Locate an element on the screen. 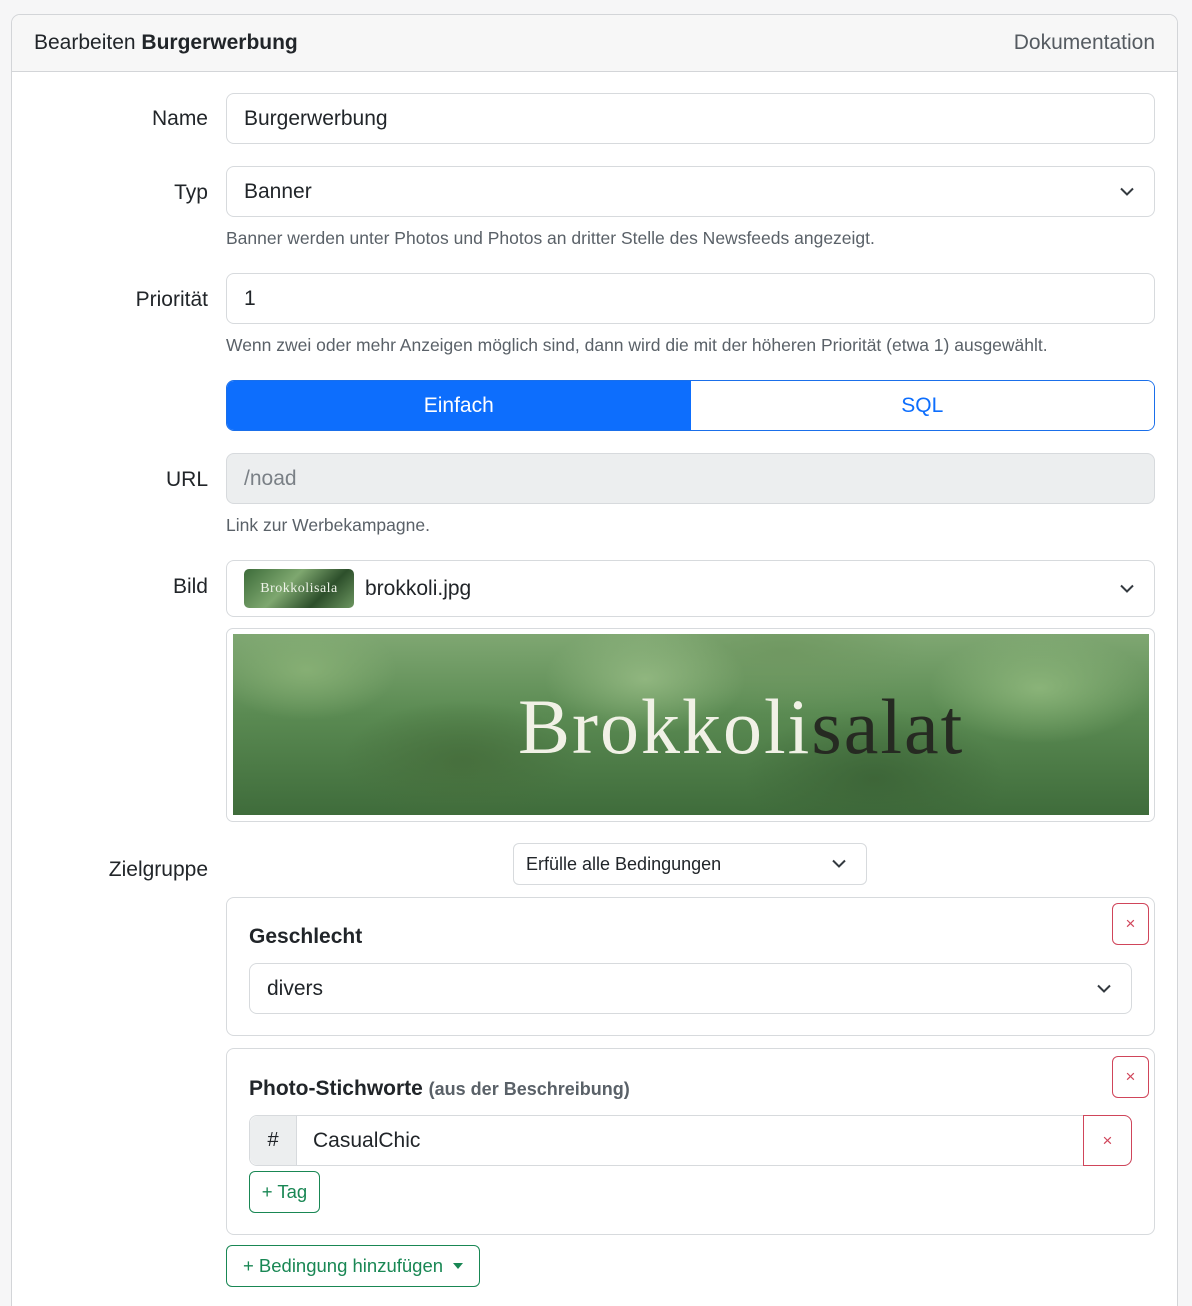 This screenshot has height=1306, width=1192. type-select-value: Banner is located at coordinates (278, 191).